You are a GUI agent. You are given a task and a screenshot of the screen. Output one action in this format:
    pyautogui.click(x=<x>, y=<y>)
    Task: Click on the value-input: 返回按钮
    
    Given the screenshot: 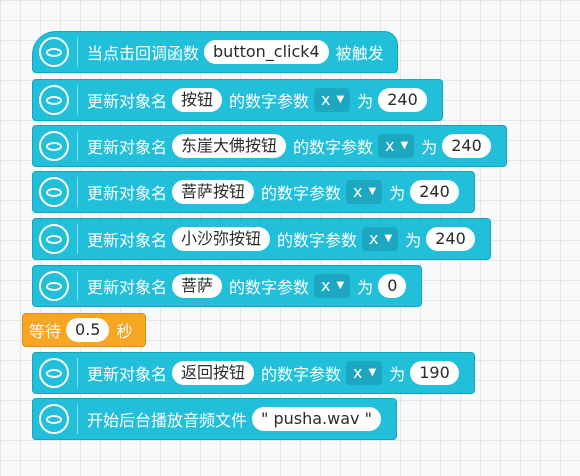 What is the action you would take?
    pyautogui.click(x=213, y=373)
    